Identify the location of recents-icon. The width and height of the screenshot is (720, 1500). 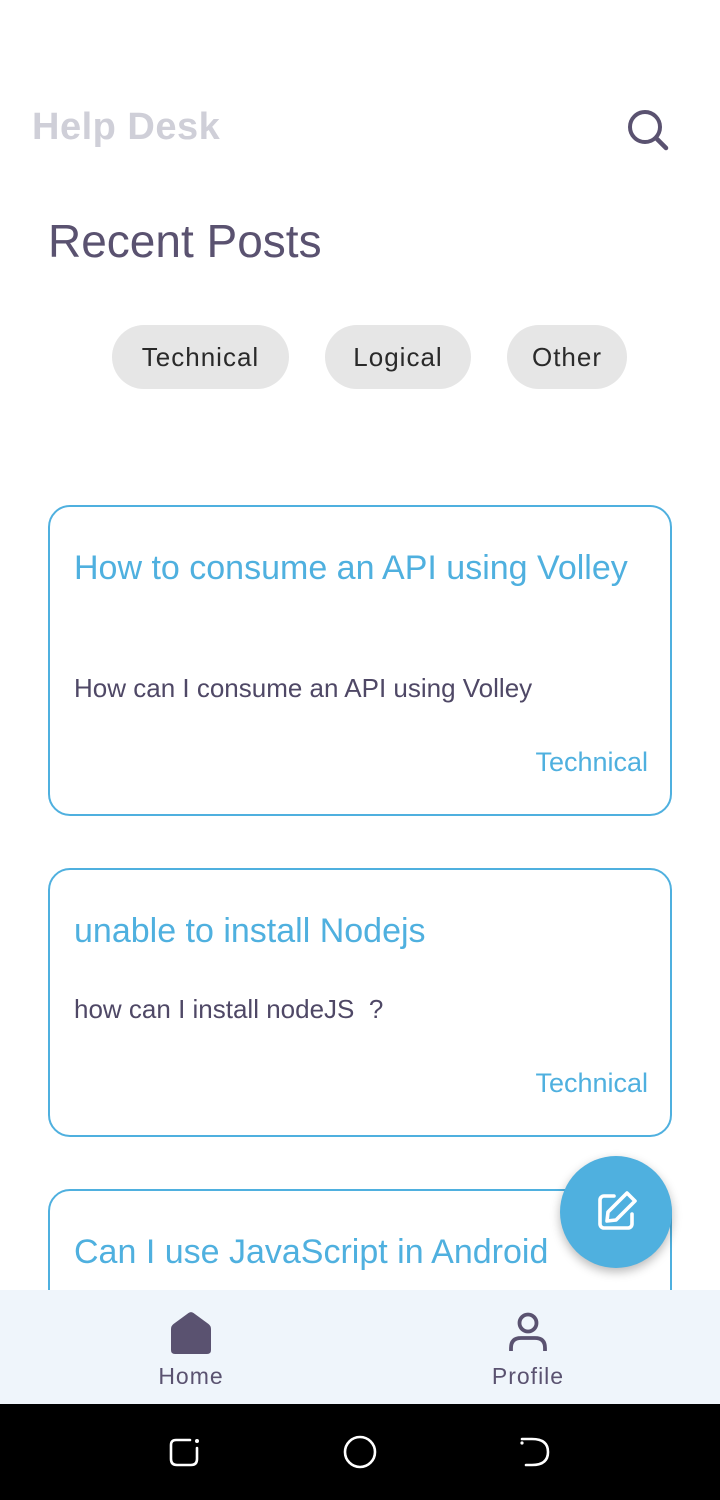
(184, 1452).